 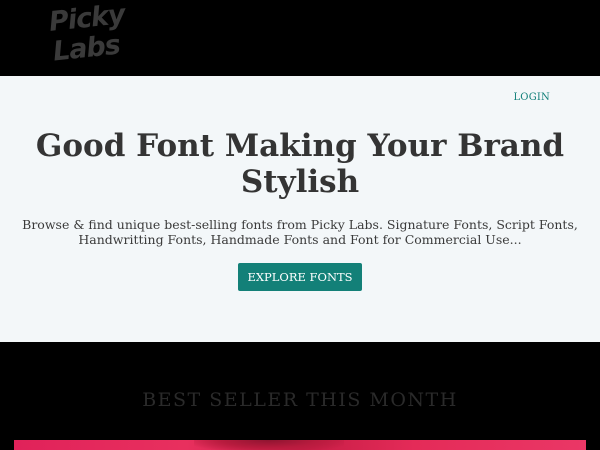 I want to click on explore-fonts-button: EXPLORE FONTS, so click(x=300, y=277).